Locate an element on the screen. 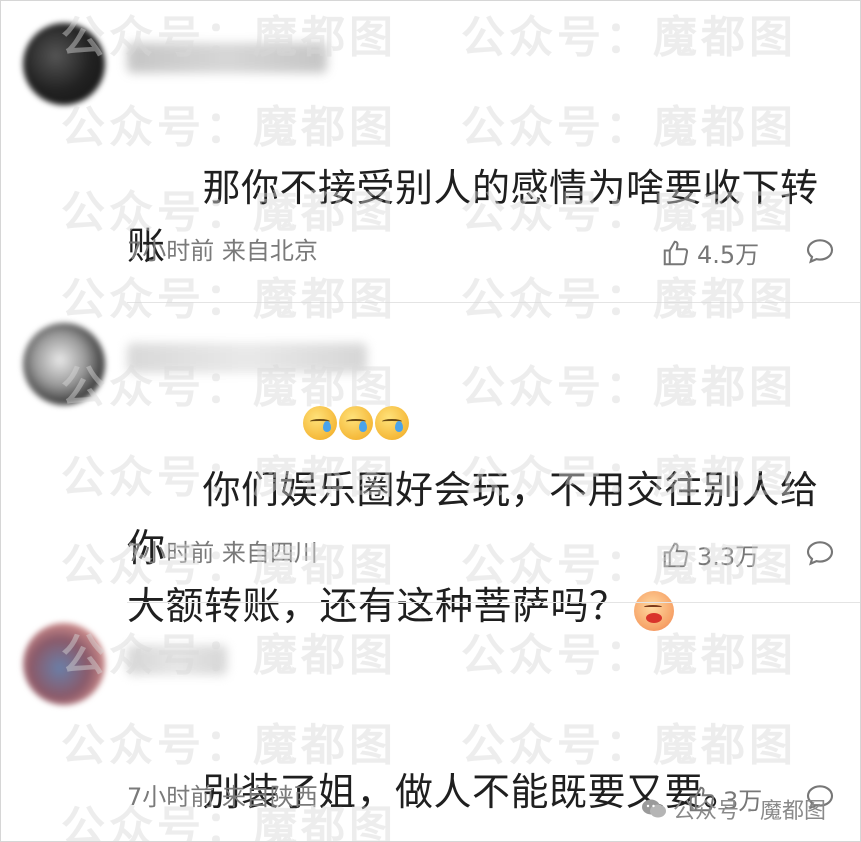 This screenshot has width=861, height=842. comment-meta: 7小时前 来自四川 is located at coordinates (222, 553).